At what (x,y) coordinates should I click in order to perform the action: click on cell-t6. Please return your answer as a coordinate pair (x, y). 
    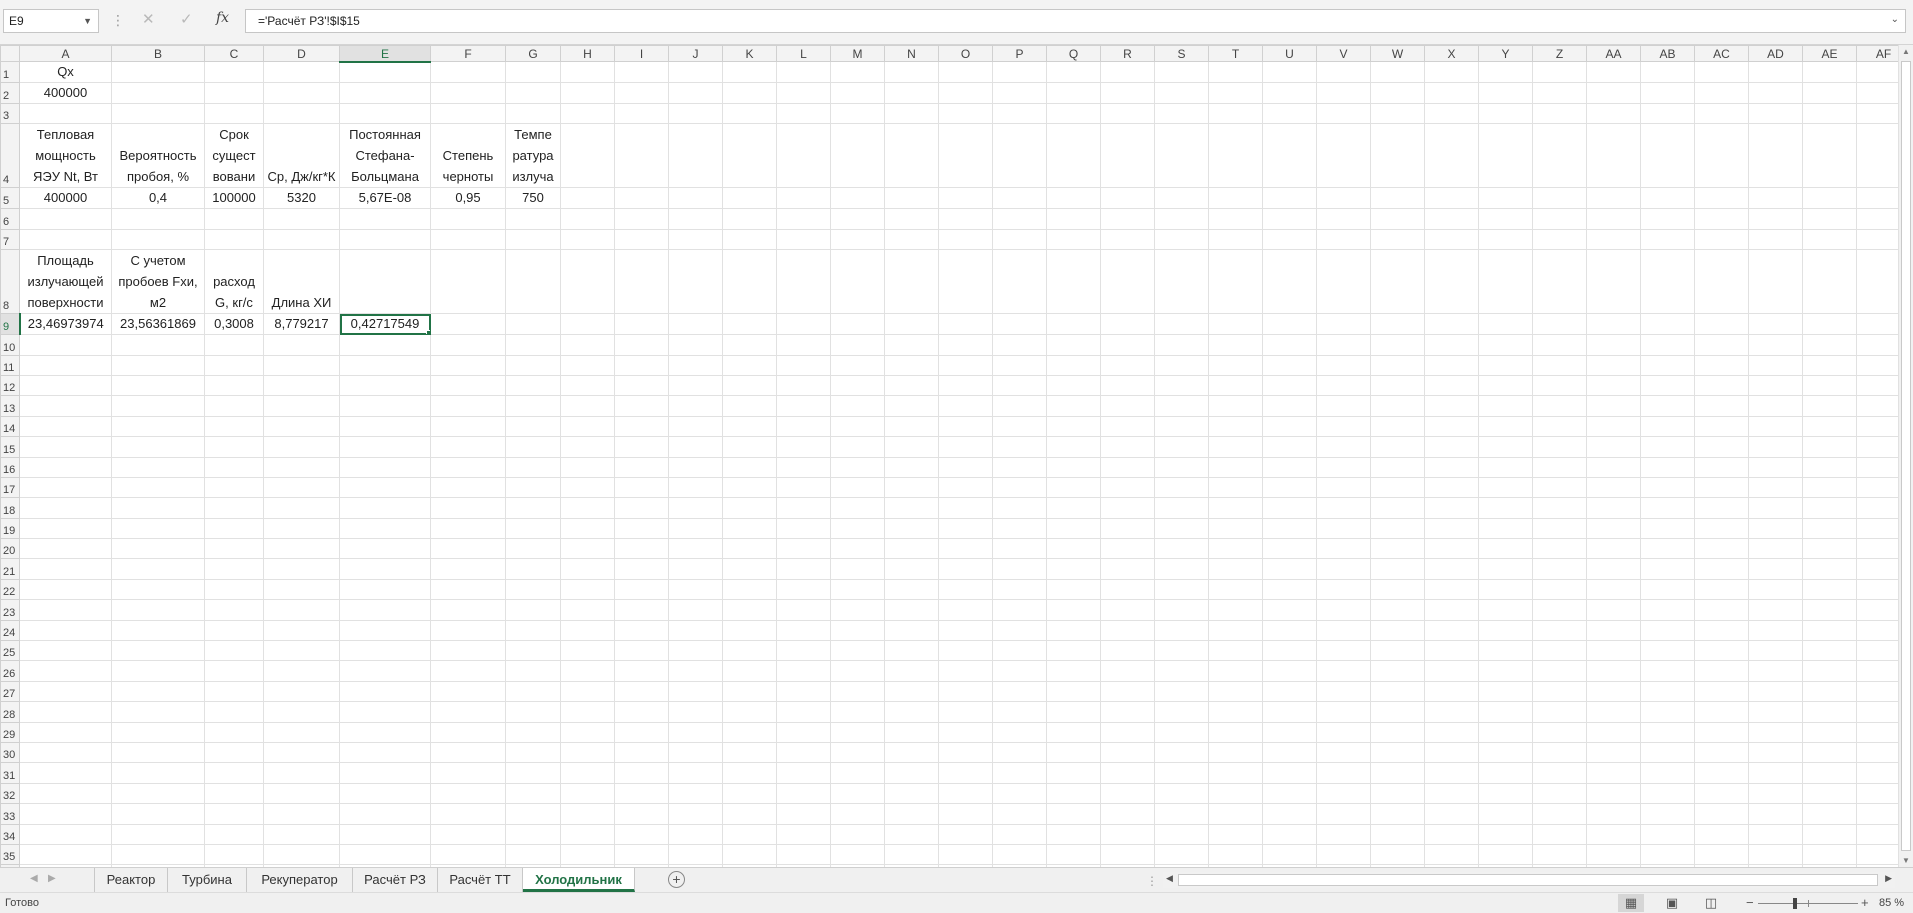
    Looking at the image, I should click on (1235, 219).